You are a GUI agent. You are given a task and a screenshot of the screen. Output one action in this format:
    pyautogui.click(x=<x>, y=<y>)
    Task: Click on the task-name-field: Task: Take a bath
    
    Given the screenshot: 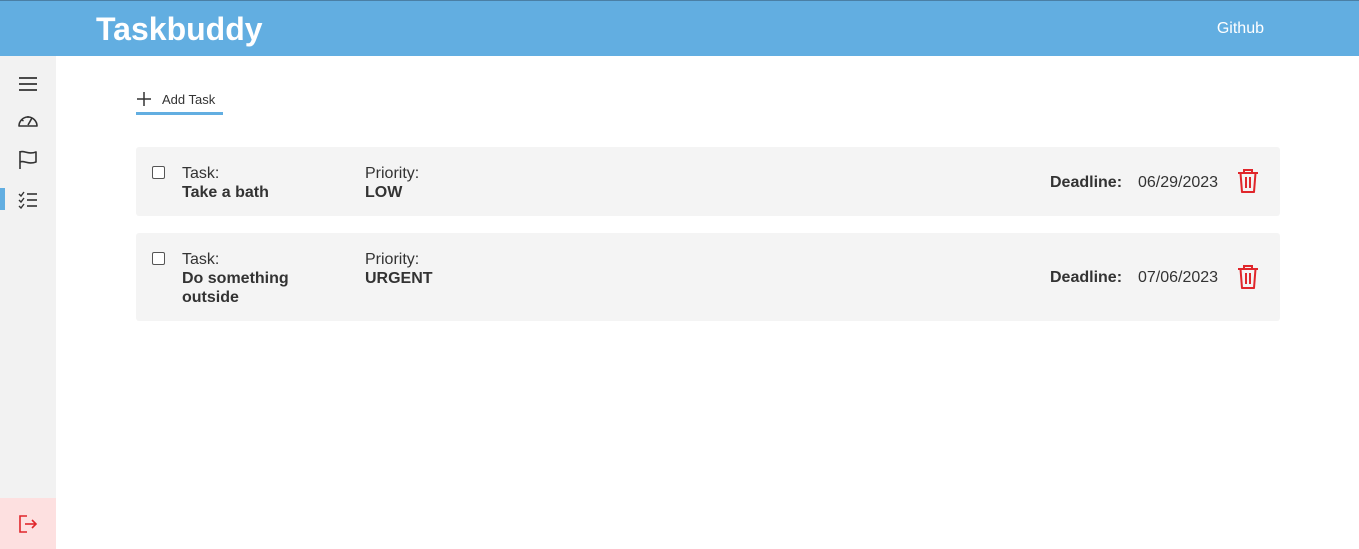 What is the action you would take?
    pyautogui.click(x=225, y=183)
    